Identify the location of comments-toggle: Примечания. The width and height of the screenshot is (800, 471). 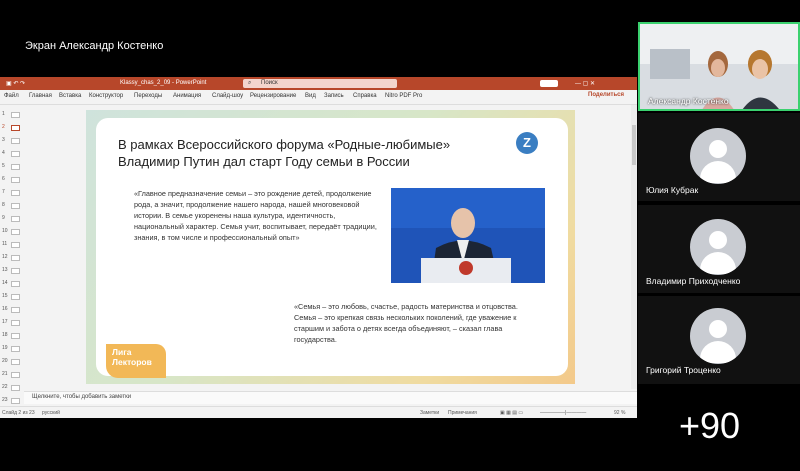
(462, 413).